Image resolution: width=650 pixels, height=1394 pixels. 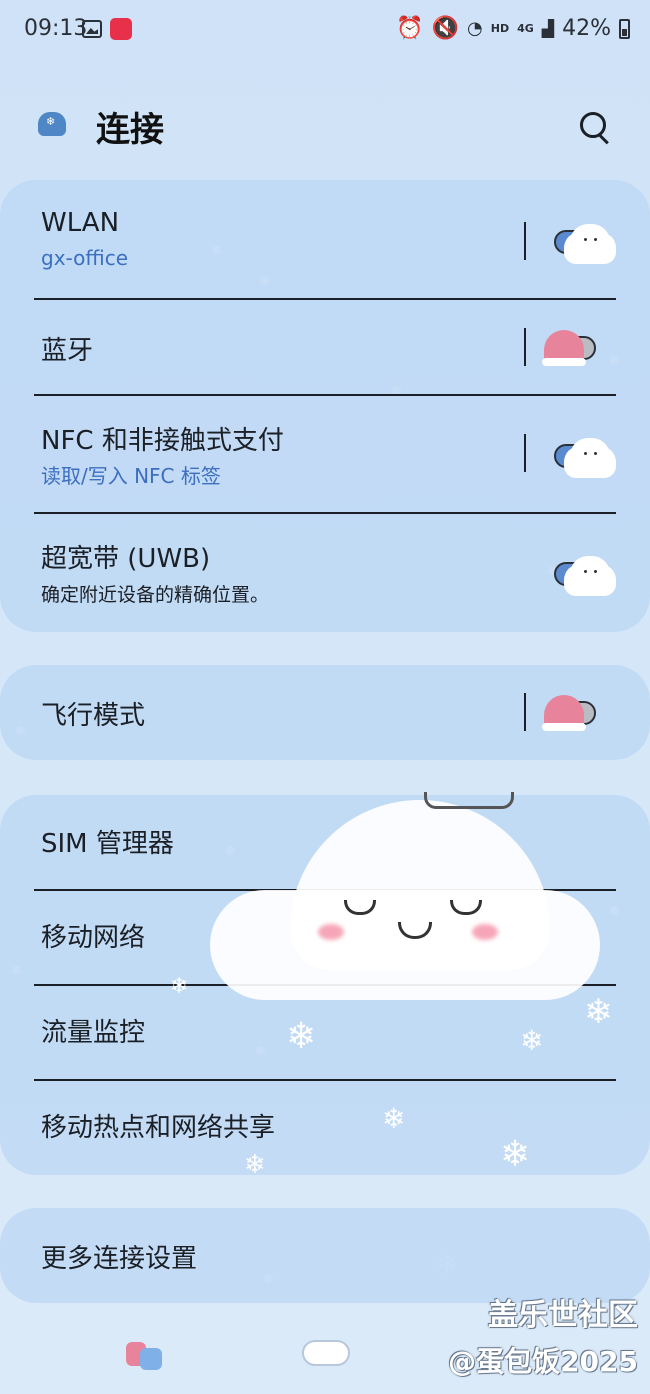 I want to click on more-settings-row: 更多连接设置, so click(x=325, y=1255).